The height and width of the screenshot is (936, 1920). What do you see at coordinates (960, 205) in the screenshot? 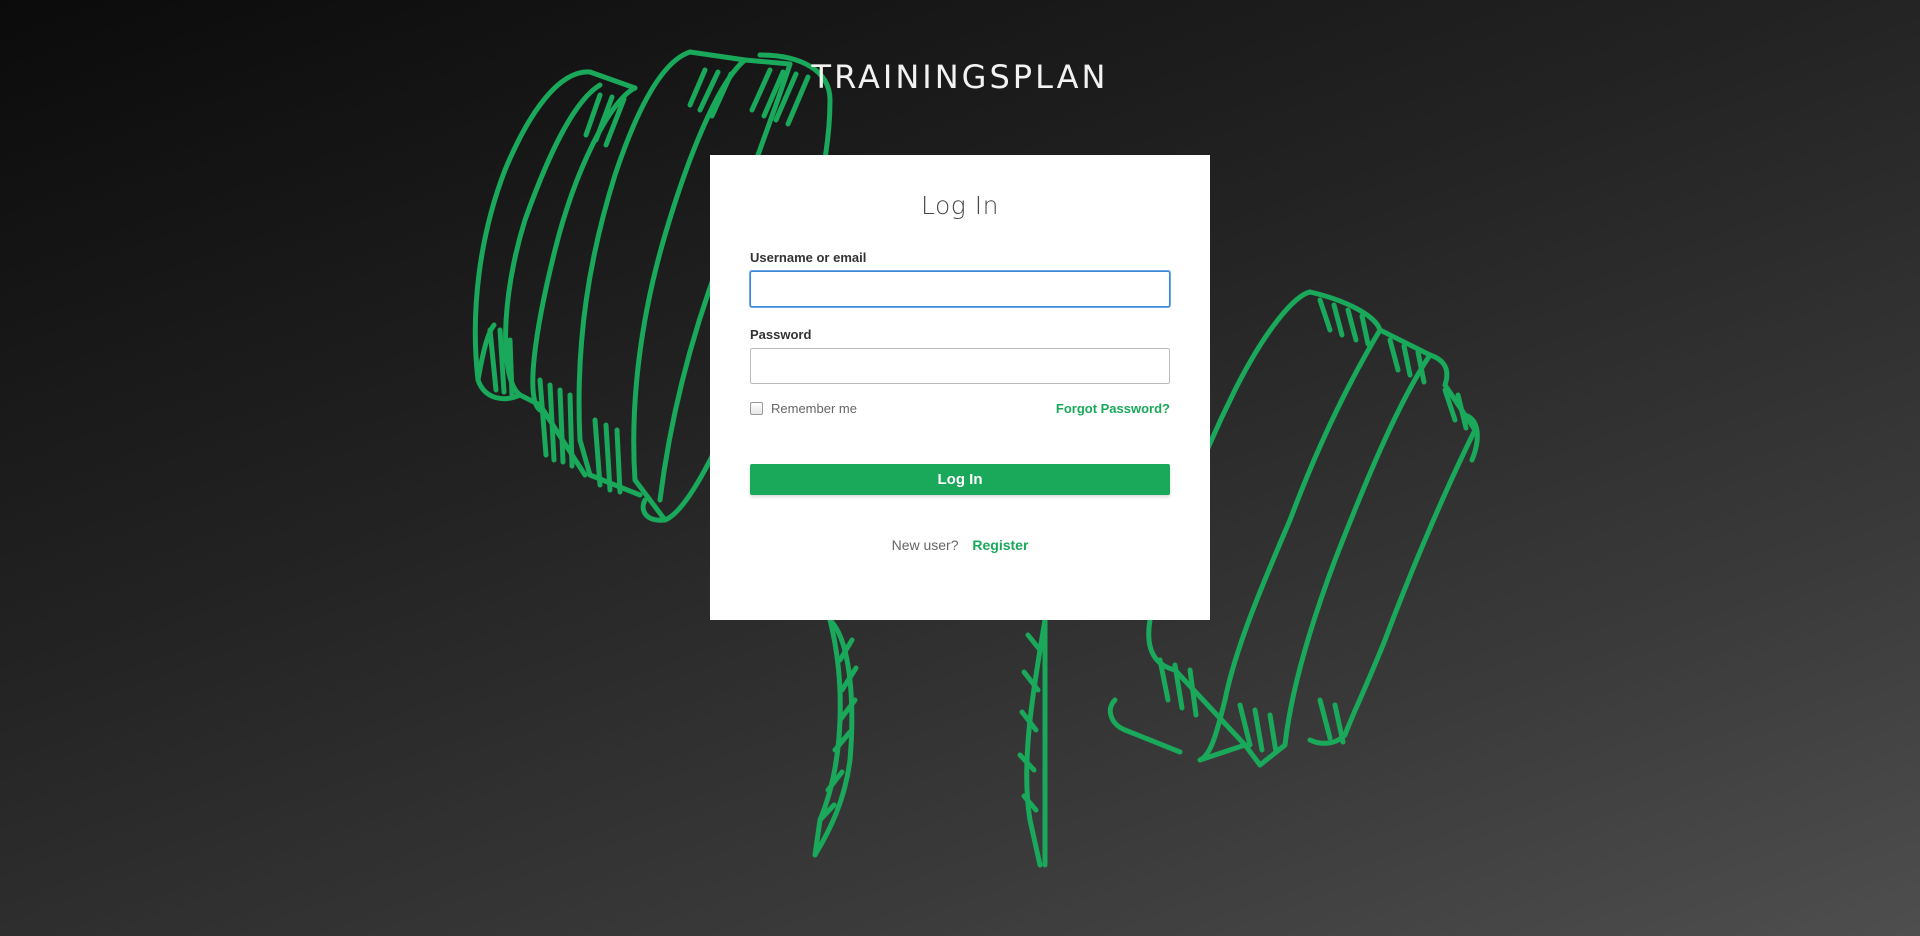
I see `login-heading: Log In` at bounding box center [960, 205].